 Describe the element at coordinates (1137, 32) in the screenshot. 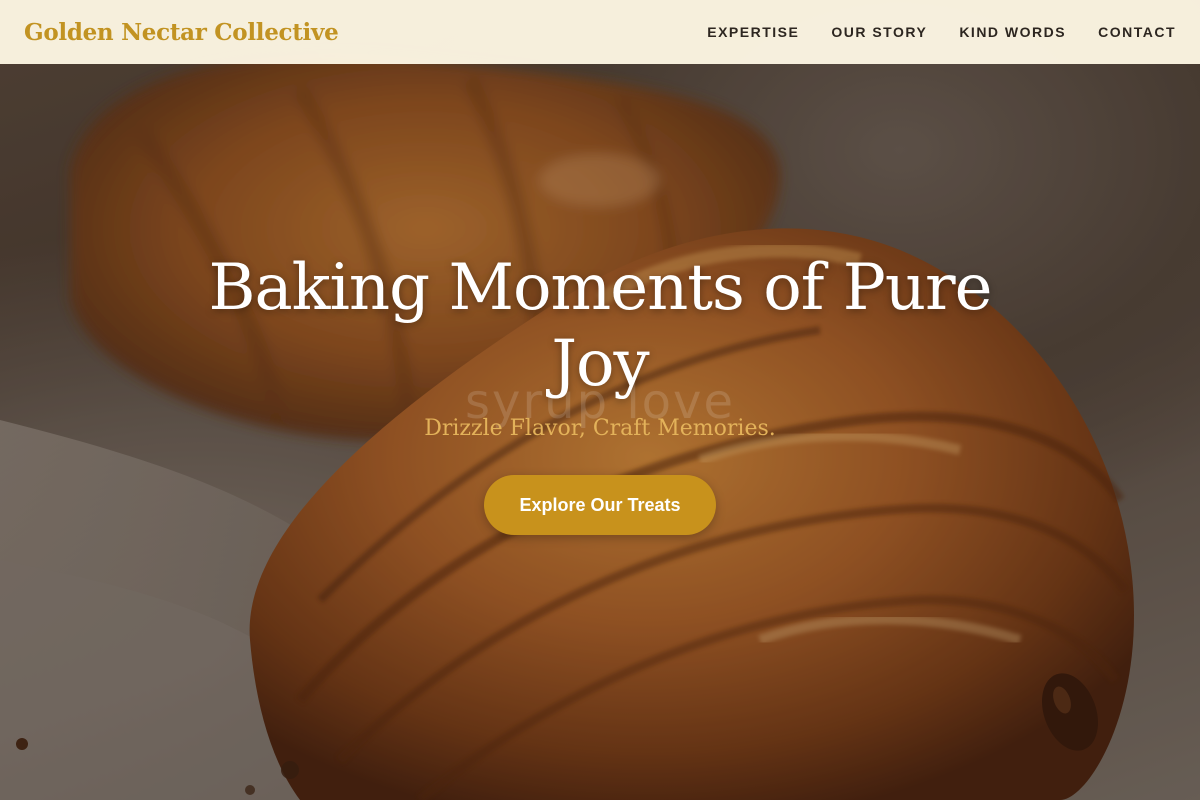

I see `nav-link-contact: CONTACT` at that location.